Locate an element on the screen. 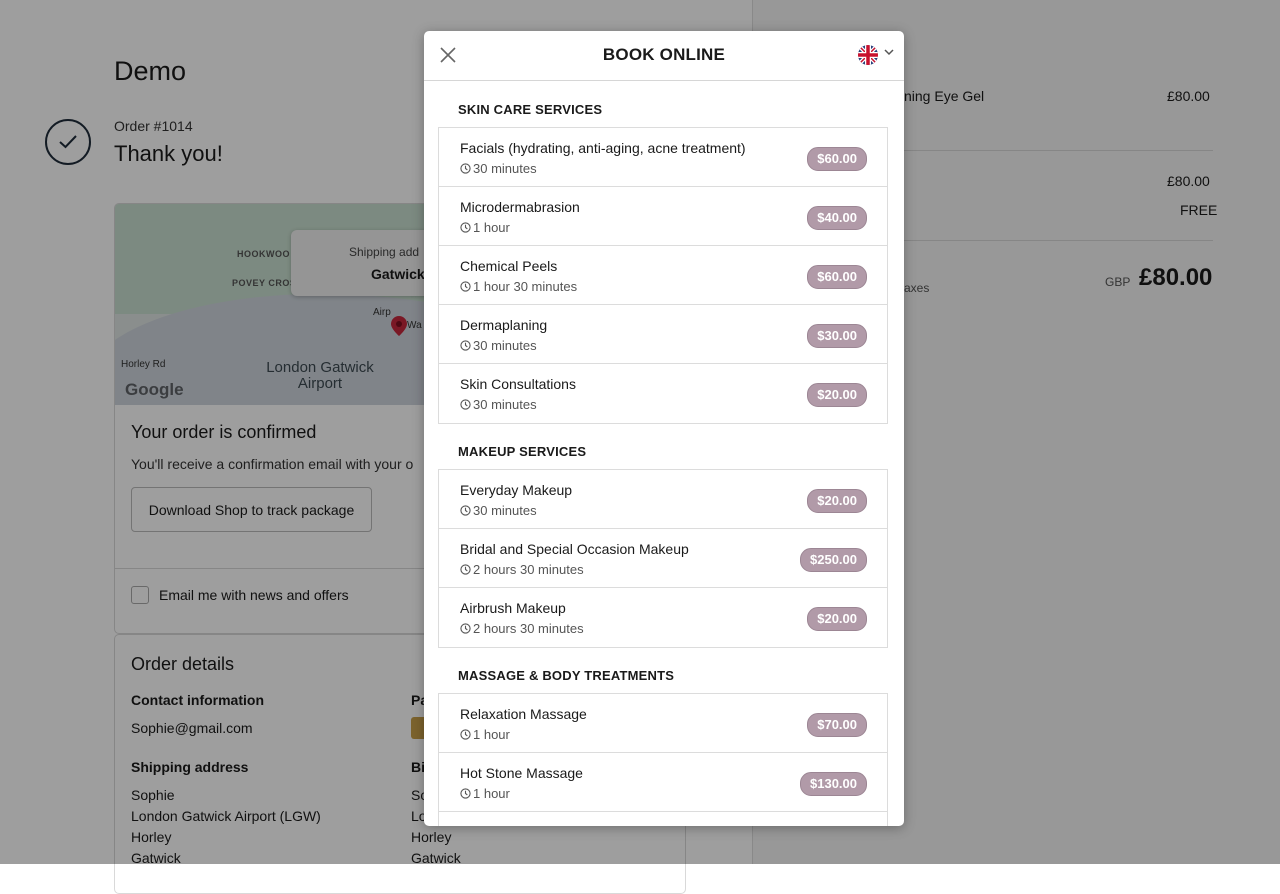  service-name: Hot Stone Massage is located at coordinates (521, 773).